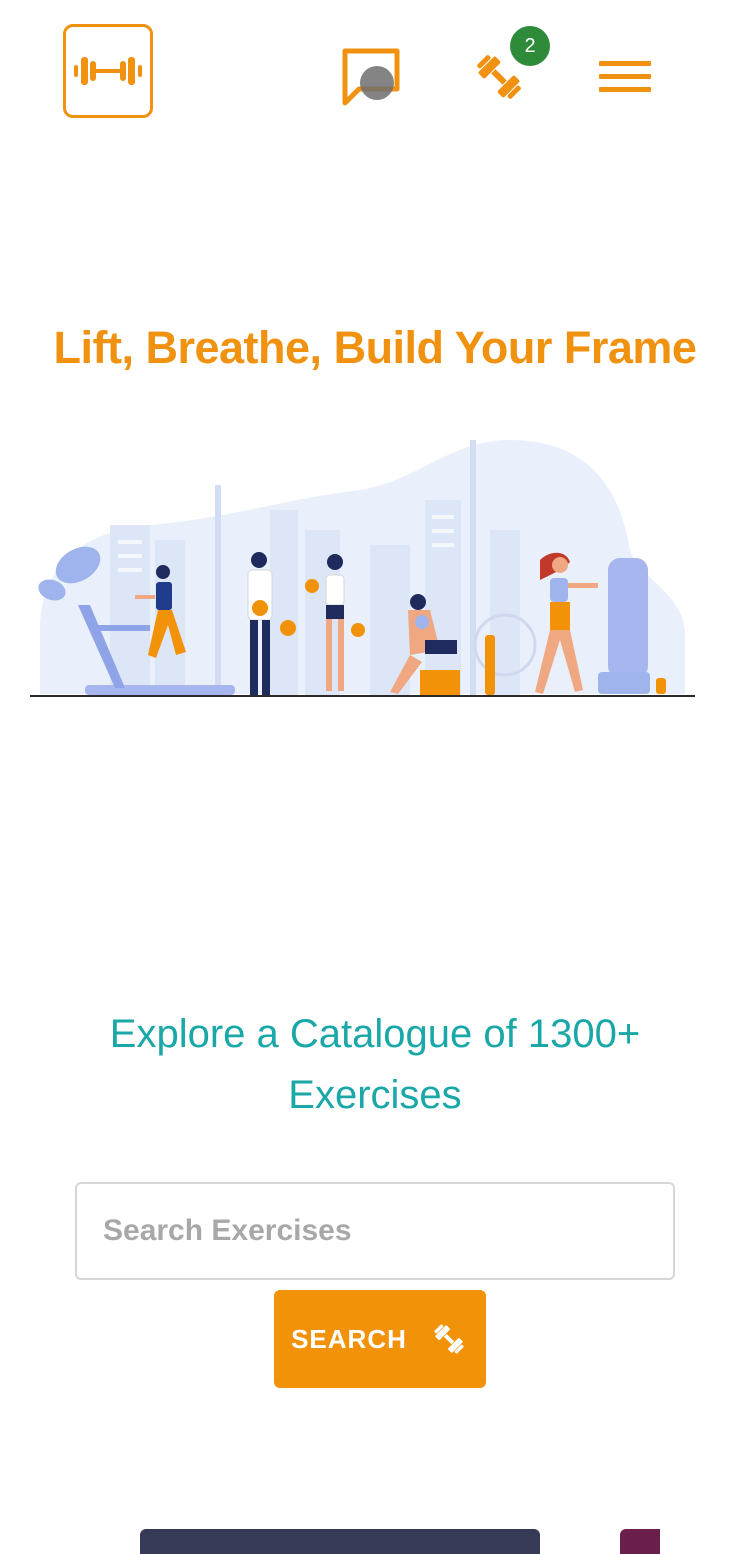 This screenshot has width=750, height=1554. Describe the element at coordinates (362, 568) in the screenshot. I see `gym-illustration` at that location.